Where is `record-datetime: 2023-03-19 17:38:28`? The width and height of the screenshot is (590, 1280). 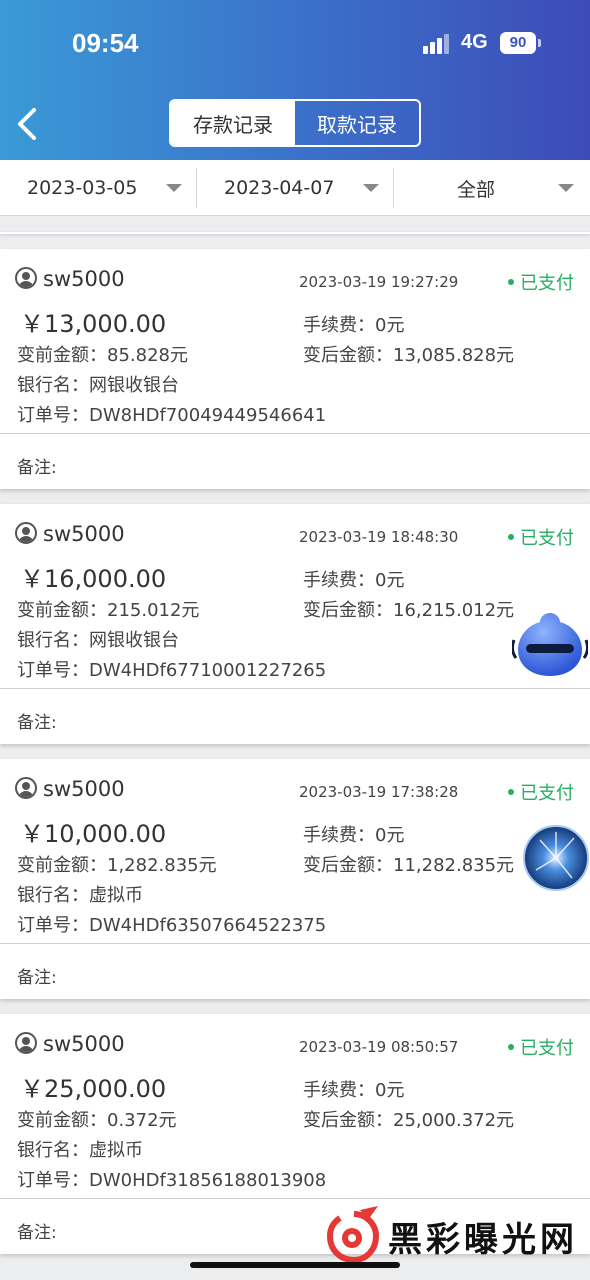 record-datetime: 2023-03-19 17:38:28 is located at coordinates (379, 792).